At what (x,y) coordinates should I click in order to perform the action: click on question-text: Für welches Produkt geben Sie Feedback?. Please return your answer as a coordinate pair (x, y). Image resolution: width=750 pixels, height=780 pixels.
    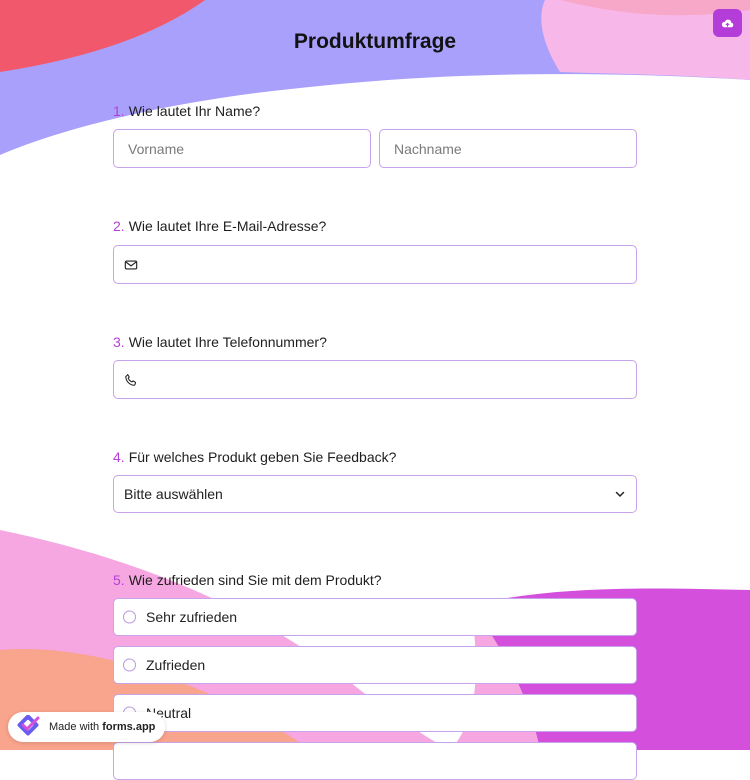
    Looking at the image, I should click on (262, 457).